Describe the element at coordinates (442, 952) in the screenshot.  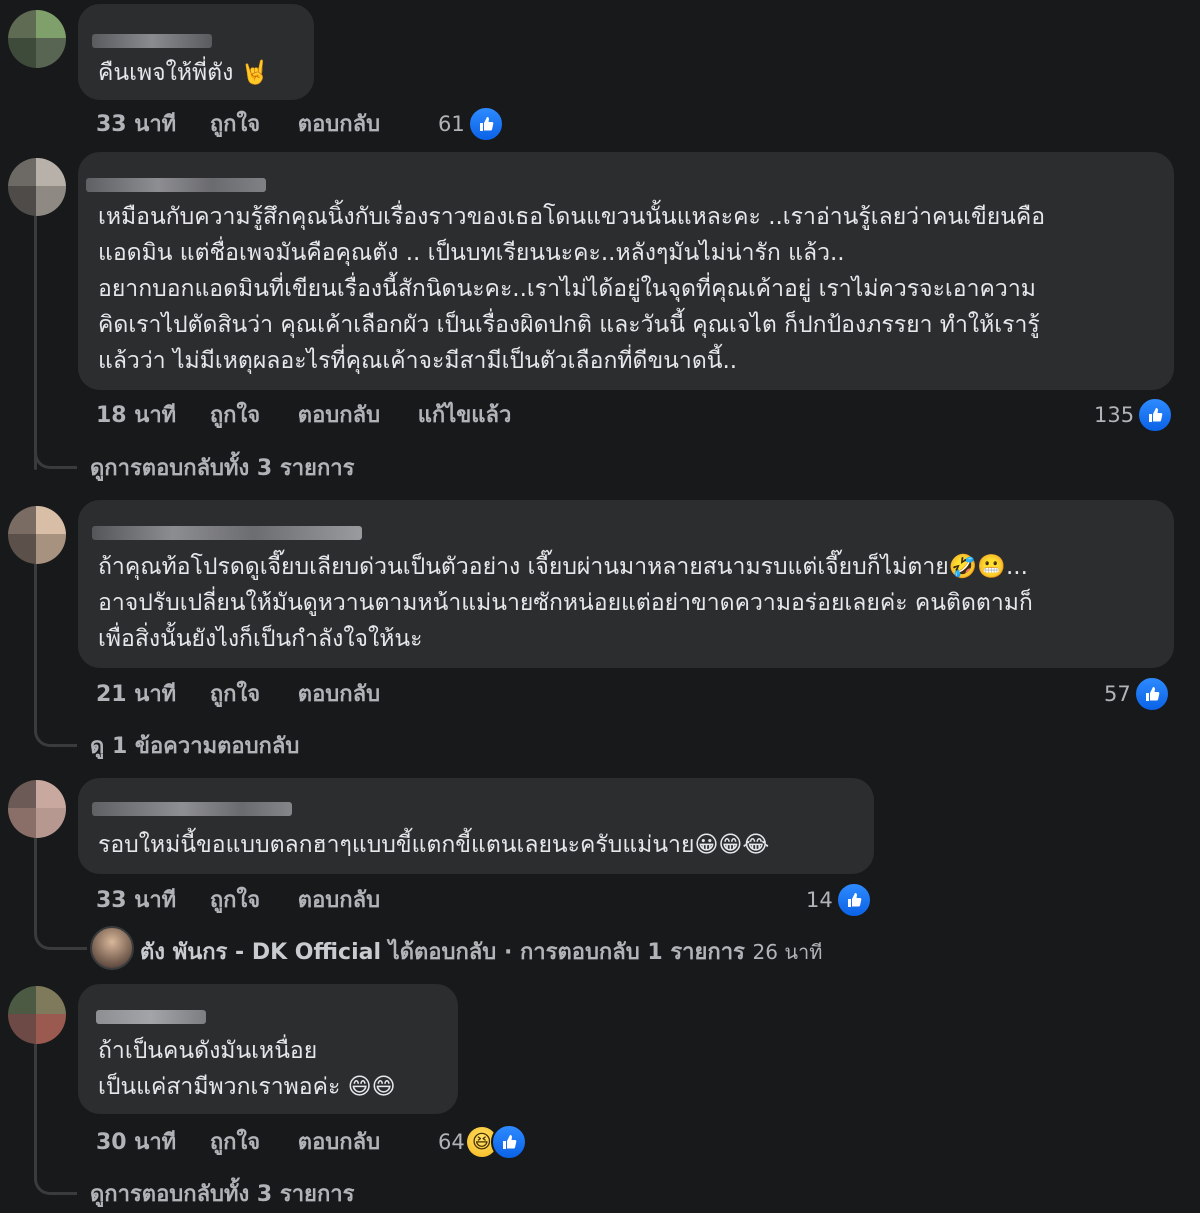
I see `page-reply-action: ได้ตอบกลับ` at that location.